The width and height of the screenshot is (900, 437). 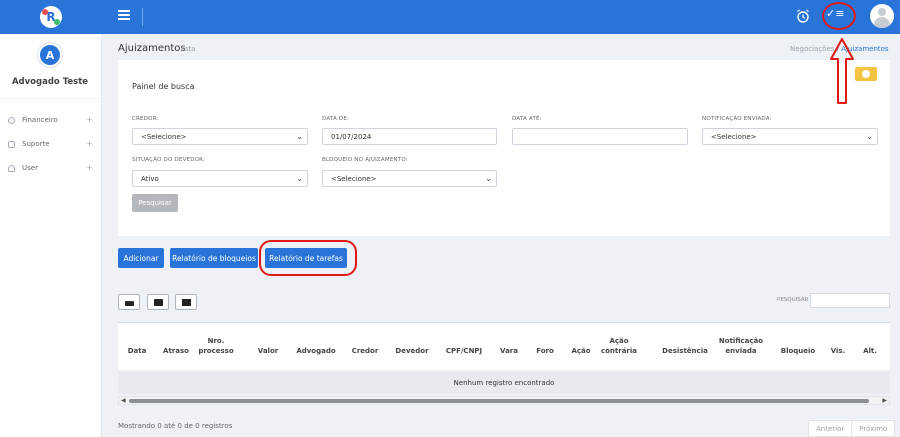 I want to click on column-header: Advogado, so click(x=316, y=351).